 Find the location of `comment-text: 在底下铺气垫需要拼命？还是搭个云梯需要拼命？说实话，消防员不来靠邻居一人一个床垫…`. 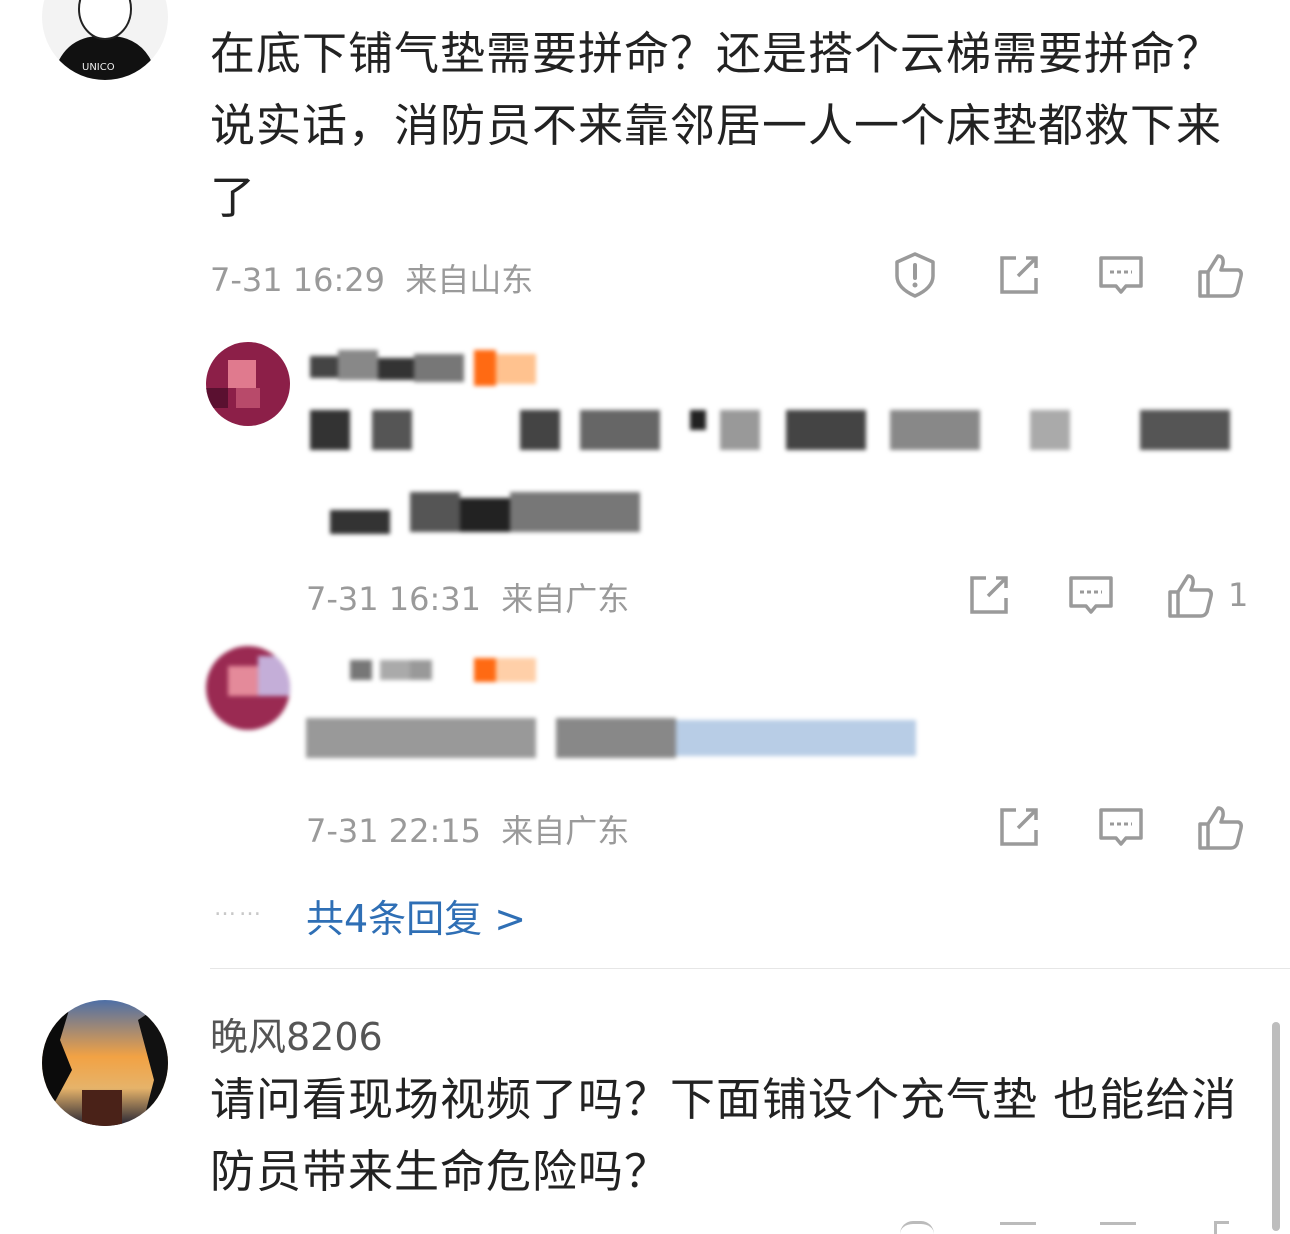

comment-text: 在底下铺气垫需要拼命？还是搭个云梯需要拼命？说实话，消防员不来靠邻居一人一个床垫… is located at coordinates (716, 125).